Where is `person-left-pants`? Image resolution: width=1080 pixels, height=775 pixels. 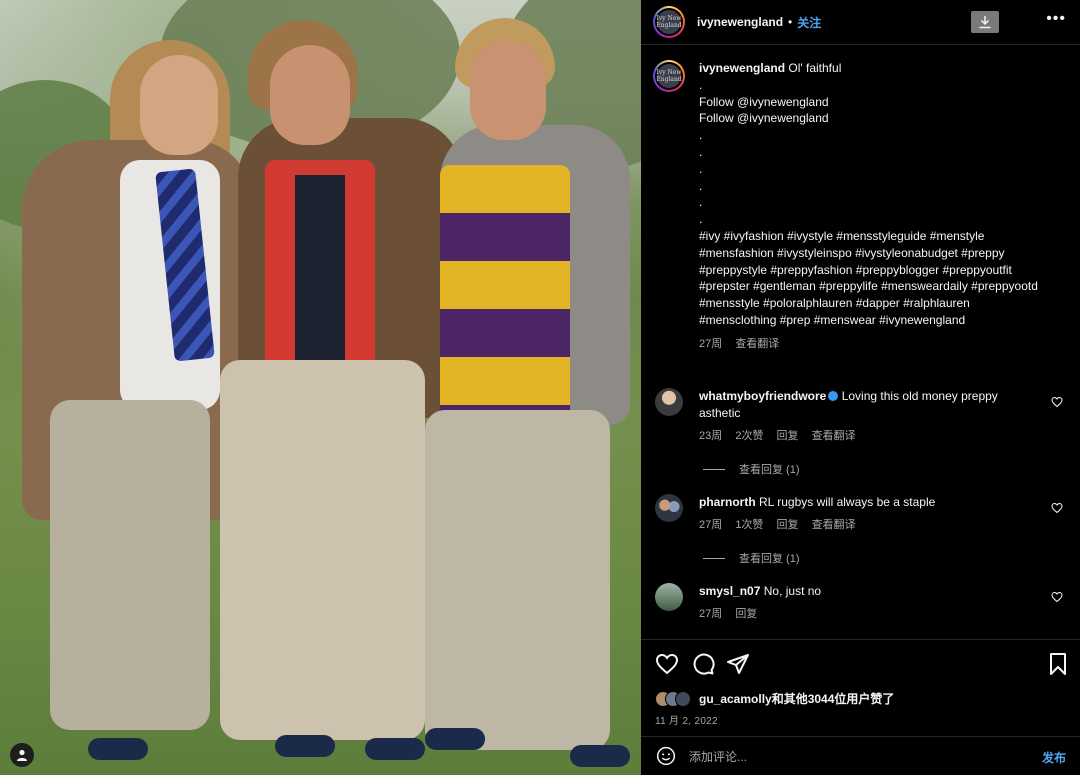 person-left-pants is located at coordinates (130, 565).